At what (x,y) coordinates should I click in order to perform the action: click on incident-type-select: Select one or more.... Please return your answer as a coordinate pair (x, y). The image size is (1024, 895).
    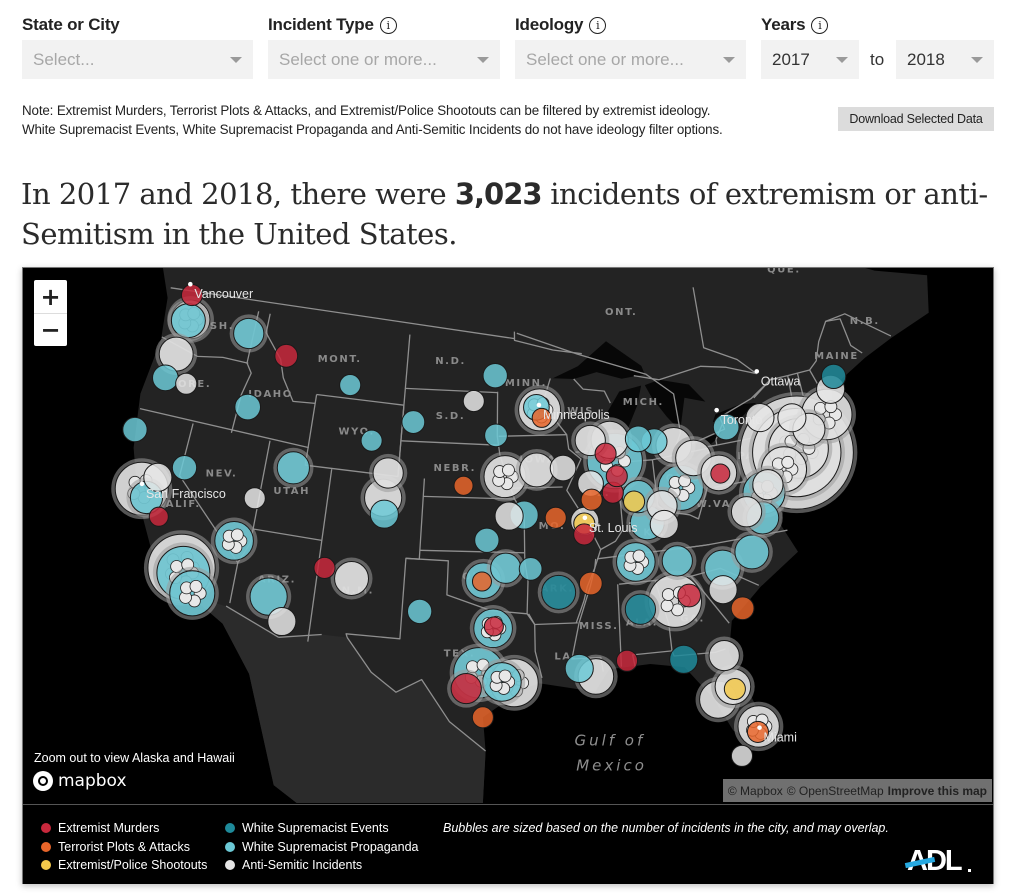
    Looking at the image, I should click on (384, 59).